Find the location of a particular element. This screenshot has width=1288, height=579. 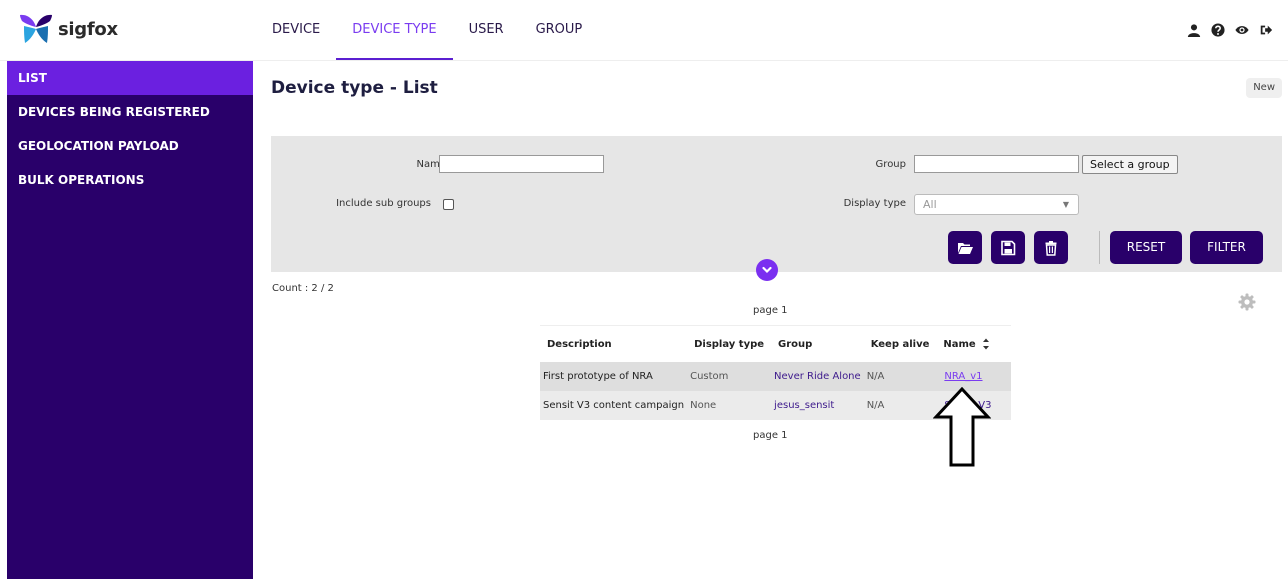

help-icon is located at coordinates (1218, 30).